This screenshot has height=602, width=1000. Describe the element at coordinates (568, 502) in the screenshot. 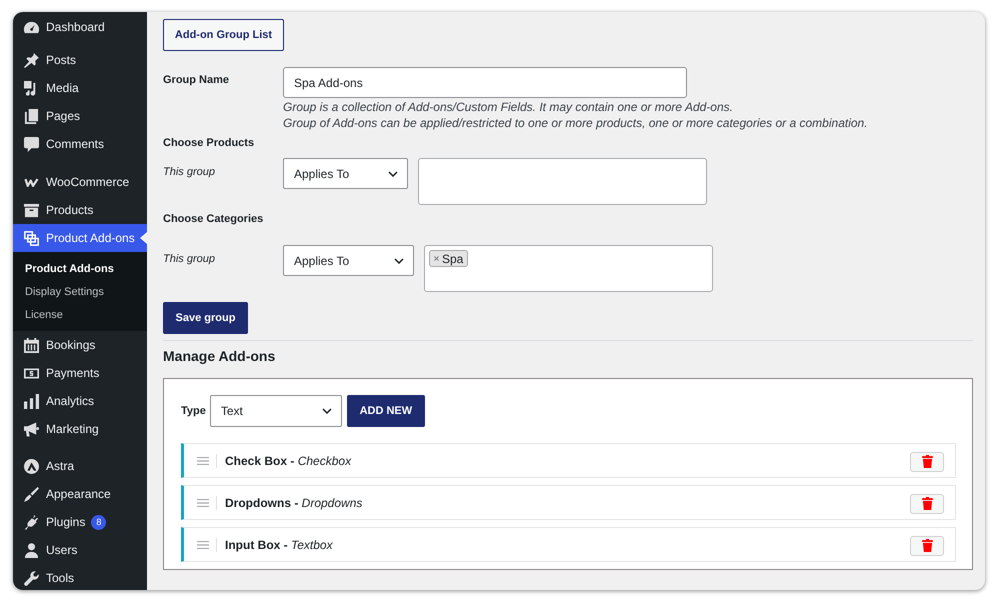

I see `addon-row: Dropdowns - Dropdowns` at that location.